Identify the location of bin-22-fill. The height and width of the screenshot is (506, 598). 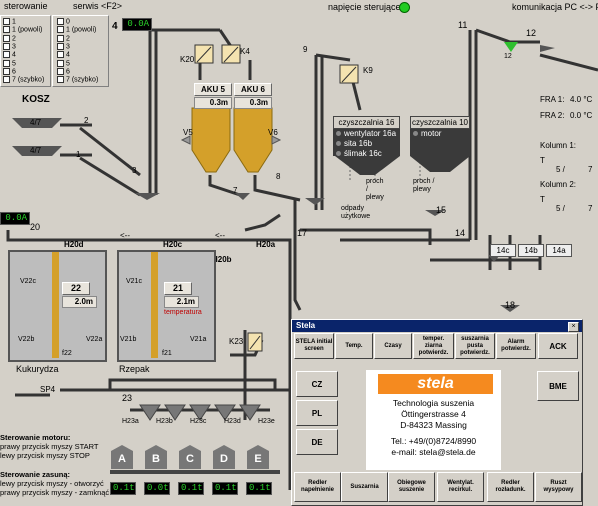
(55, 305).